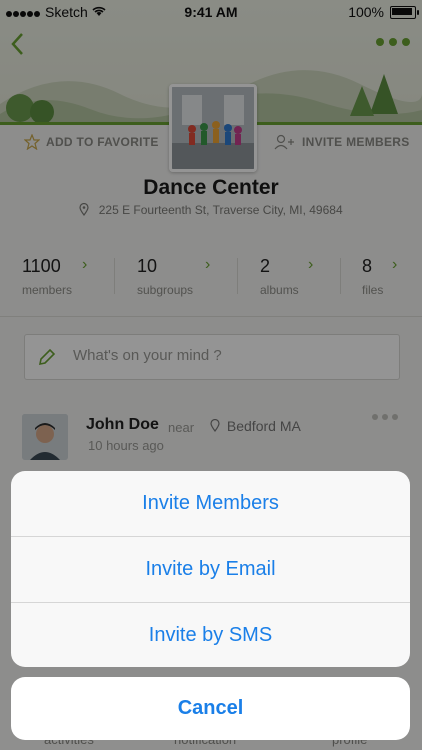 Image resolution: width=422 pixels, height=750 pixels. I want to click on invite-by-email-option: Invite by Email, so click(210, 569).